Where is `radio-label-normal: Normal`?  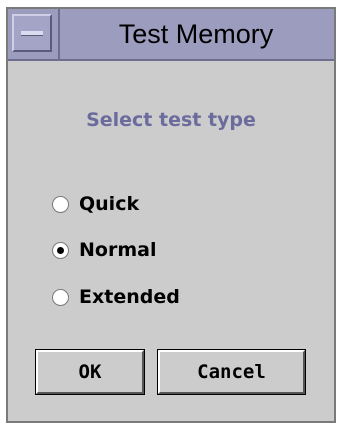 radio-label-normal: Normal is located at coordinates (118, 250).